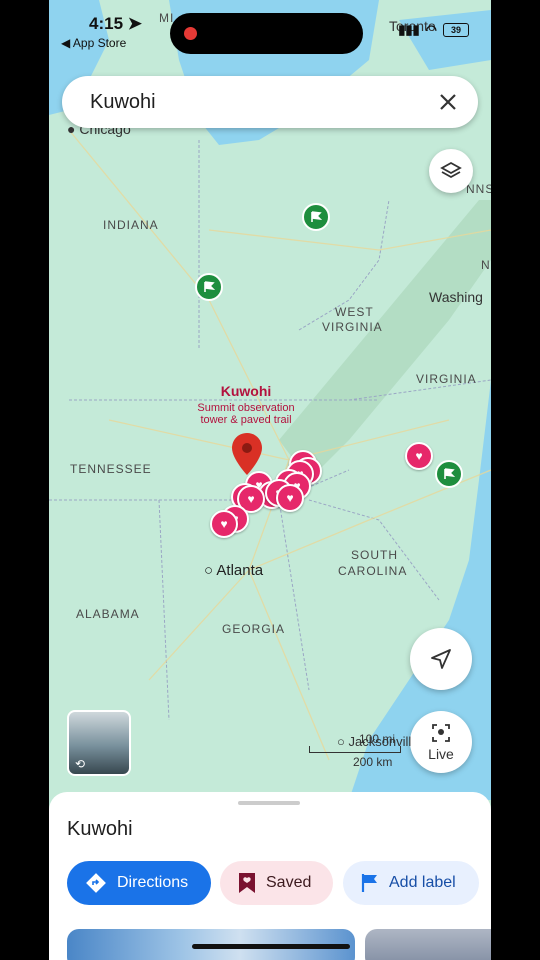  What do you see at coordinates (270, 102) in the screenshot?
I see `search-bar: Kuwohi` at bounding box center [270, 102].